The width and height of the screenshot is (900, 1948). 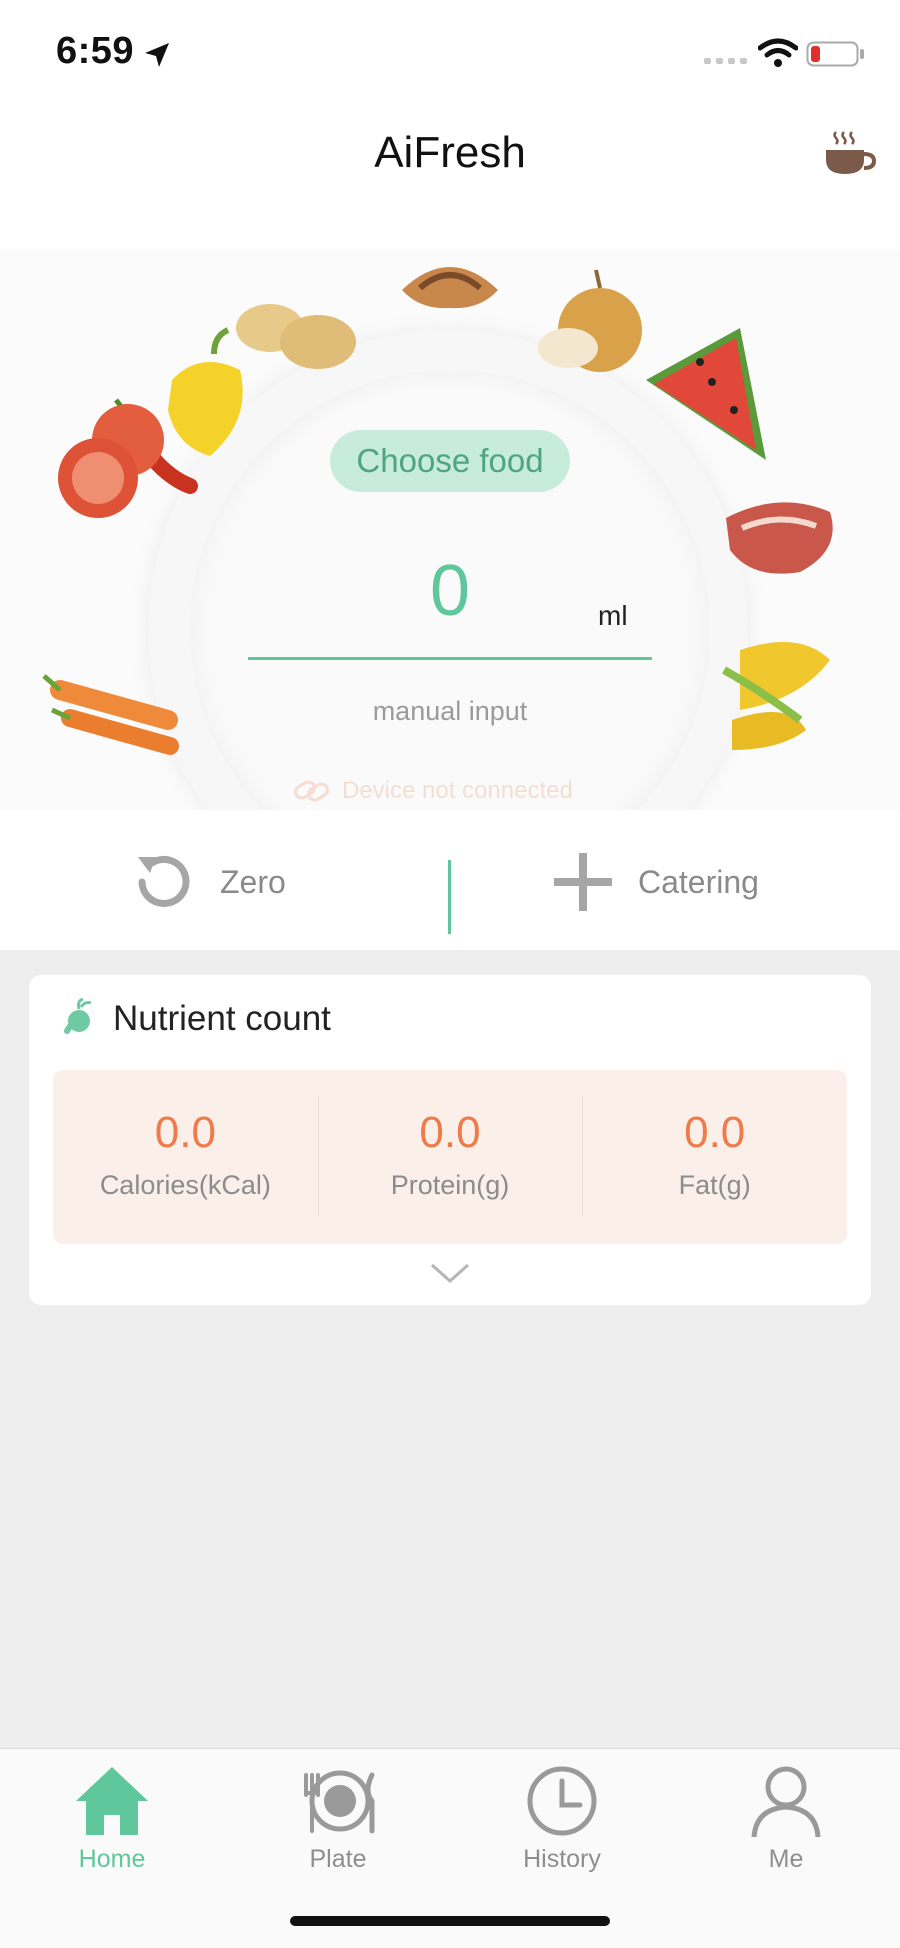 I want to click on link-icon, so click(x=311, y=791).